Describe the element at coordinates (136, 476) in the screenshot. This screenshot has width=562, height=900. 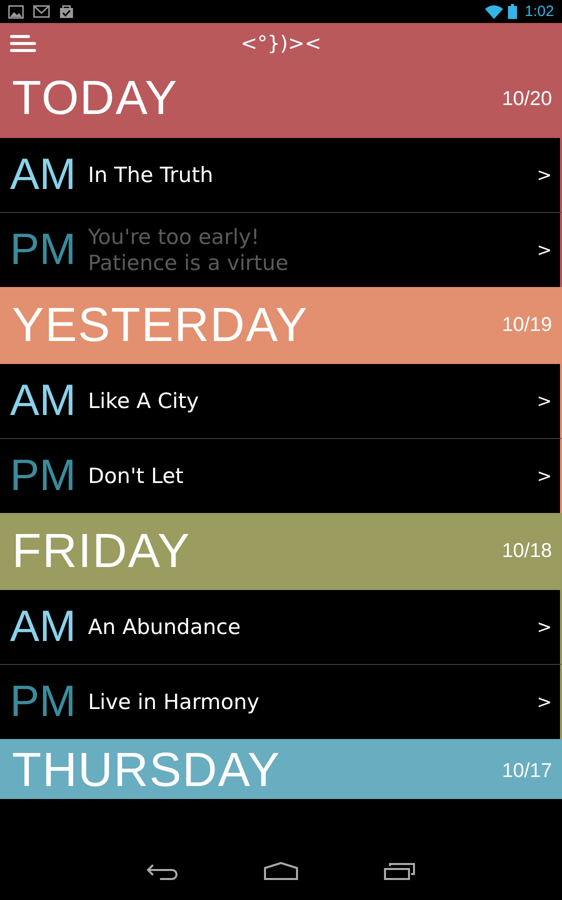
I see `entry-title: Don't Let` at that location.